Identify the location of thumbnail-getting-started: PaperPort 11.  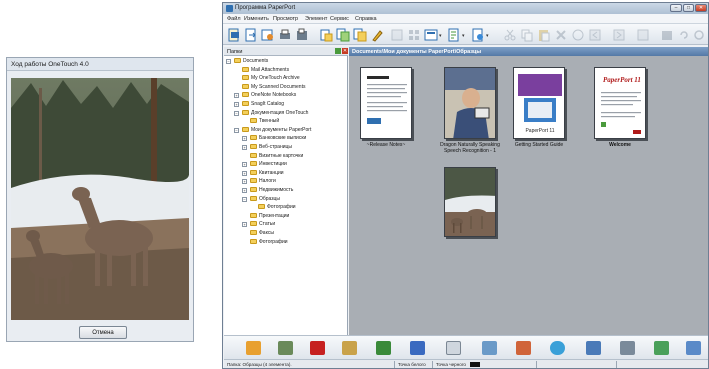
(539, 103).